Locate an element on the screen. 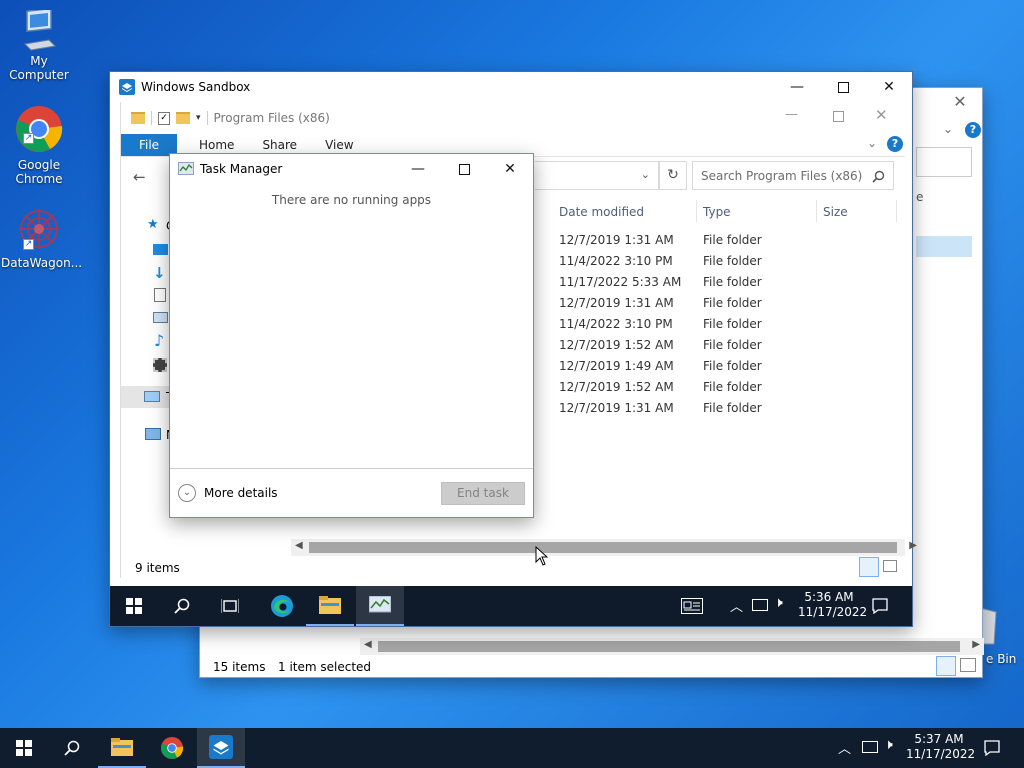 This screenshot has height=768, width=1024. new-folder-icon is located at coordinates (183, 118).